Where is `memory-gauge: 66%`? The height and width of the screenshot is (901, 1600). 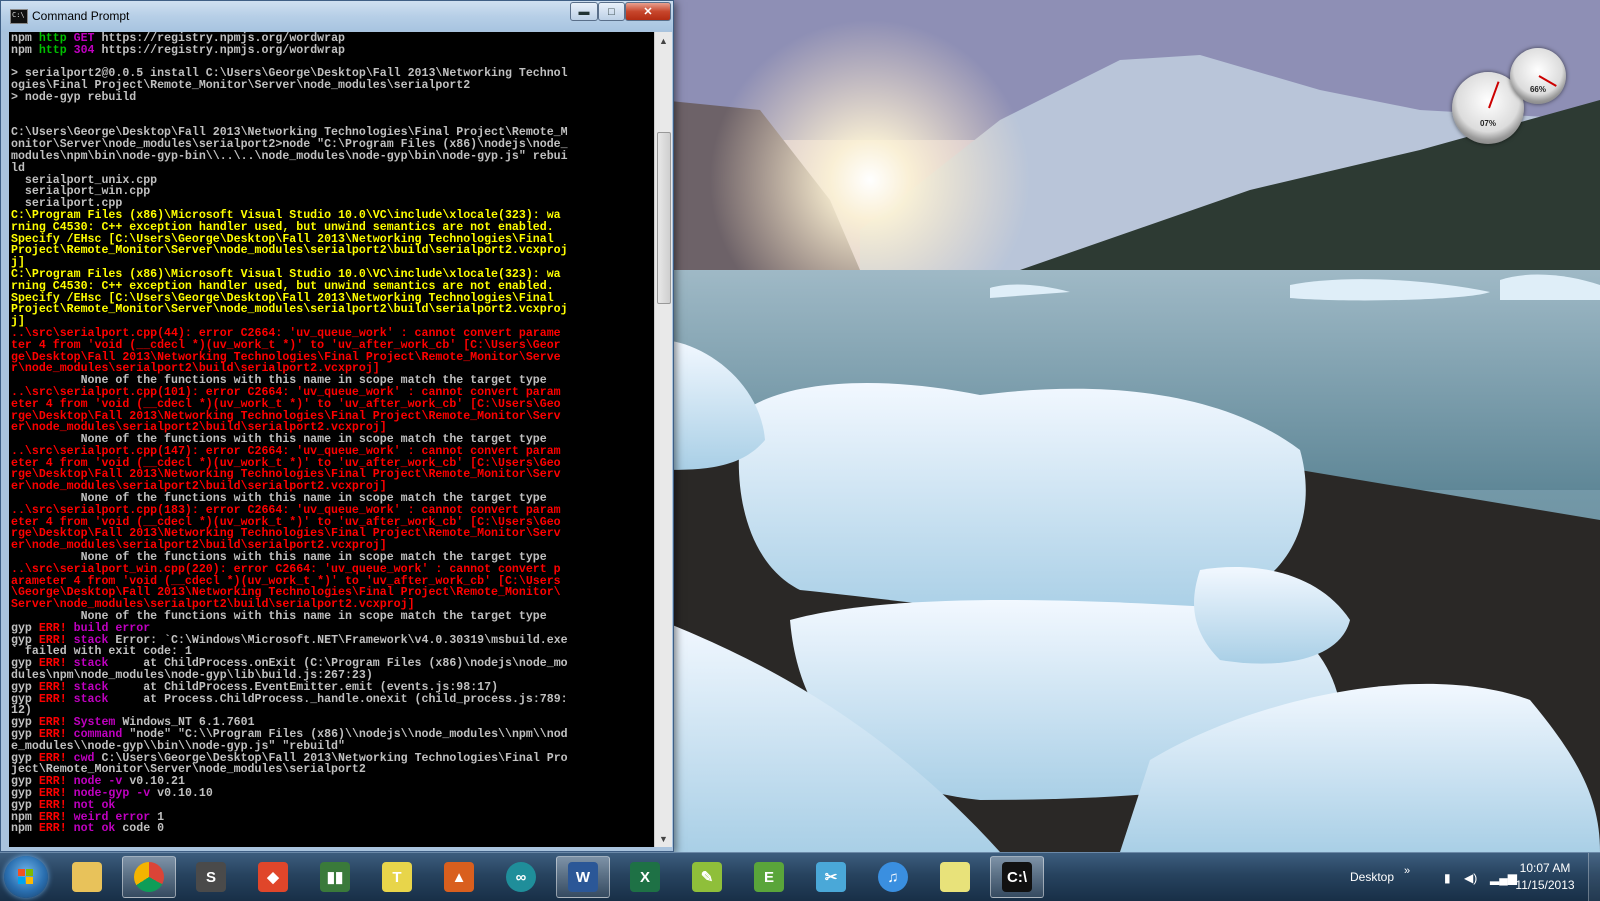
memory-gauge: 66% is located at coordinates (1538, 76).